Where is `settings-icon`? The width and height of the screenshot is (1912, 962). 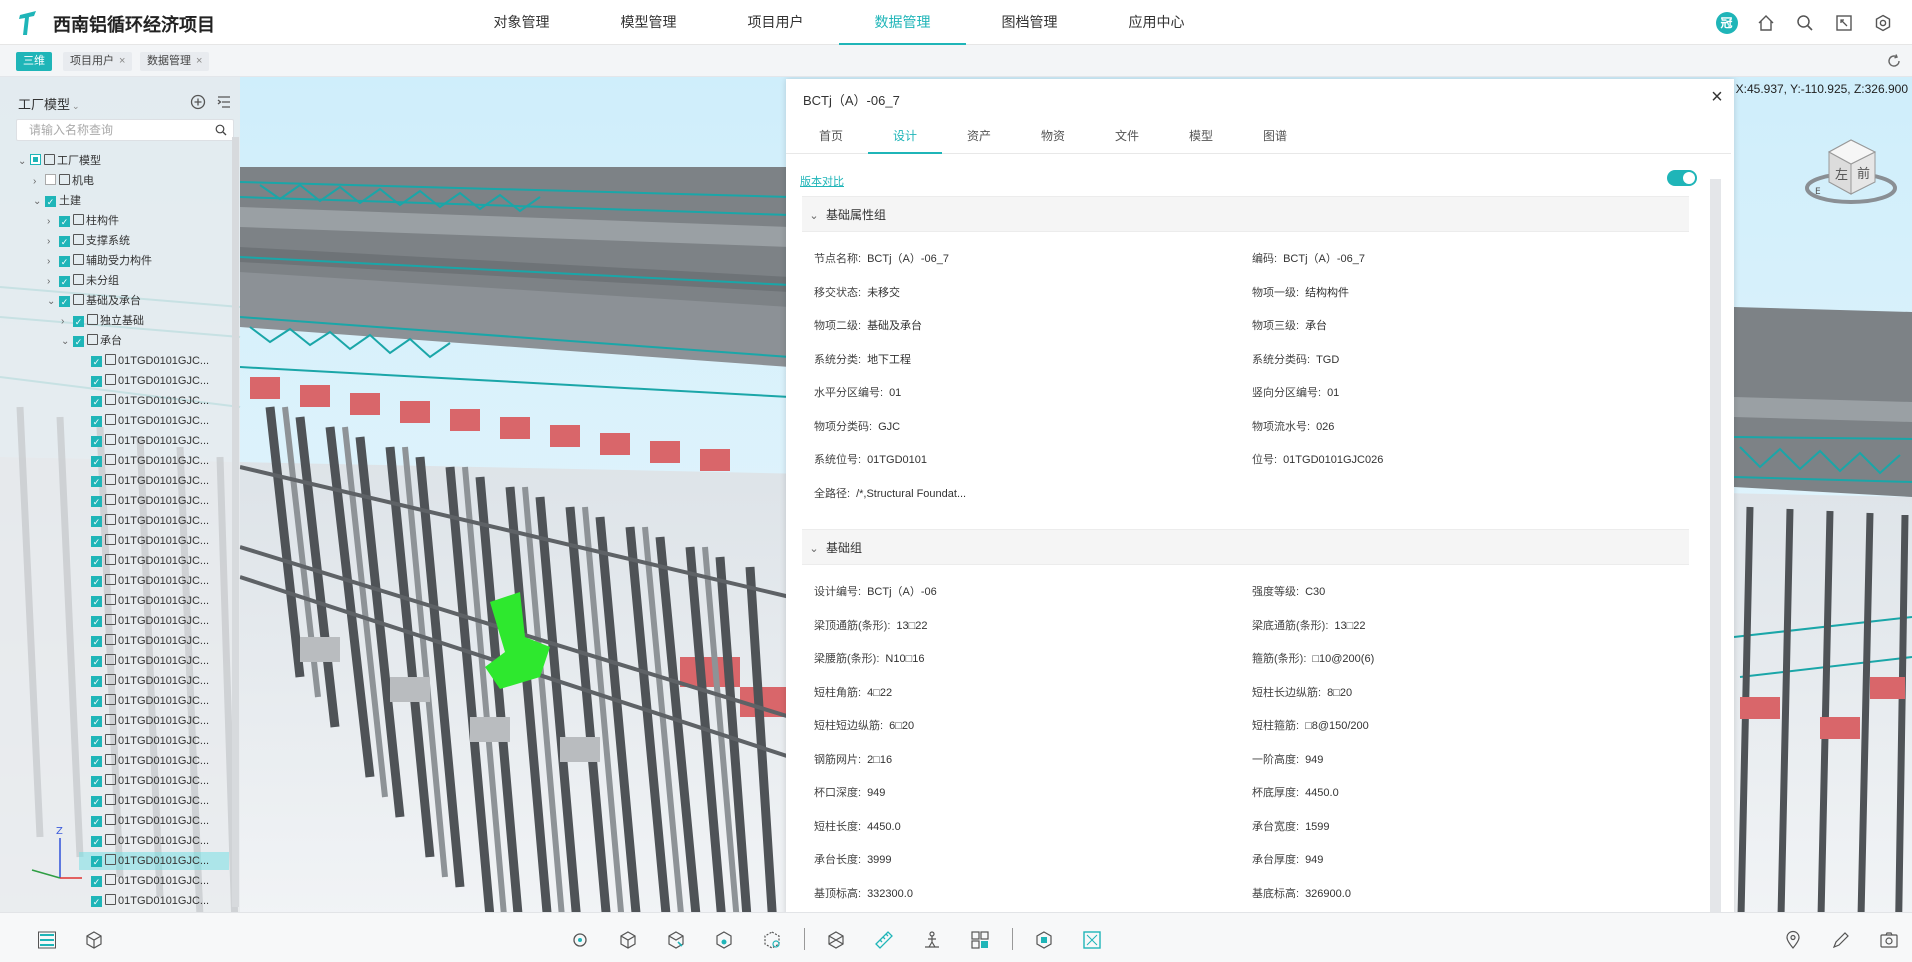 settings-icon is located at coordinates (1882, 22).